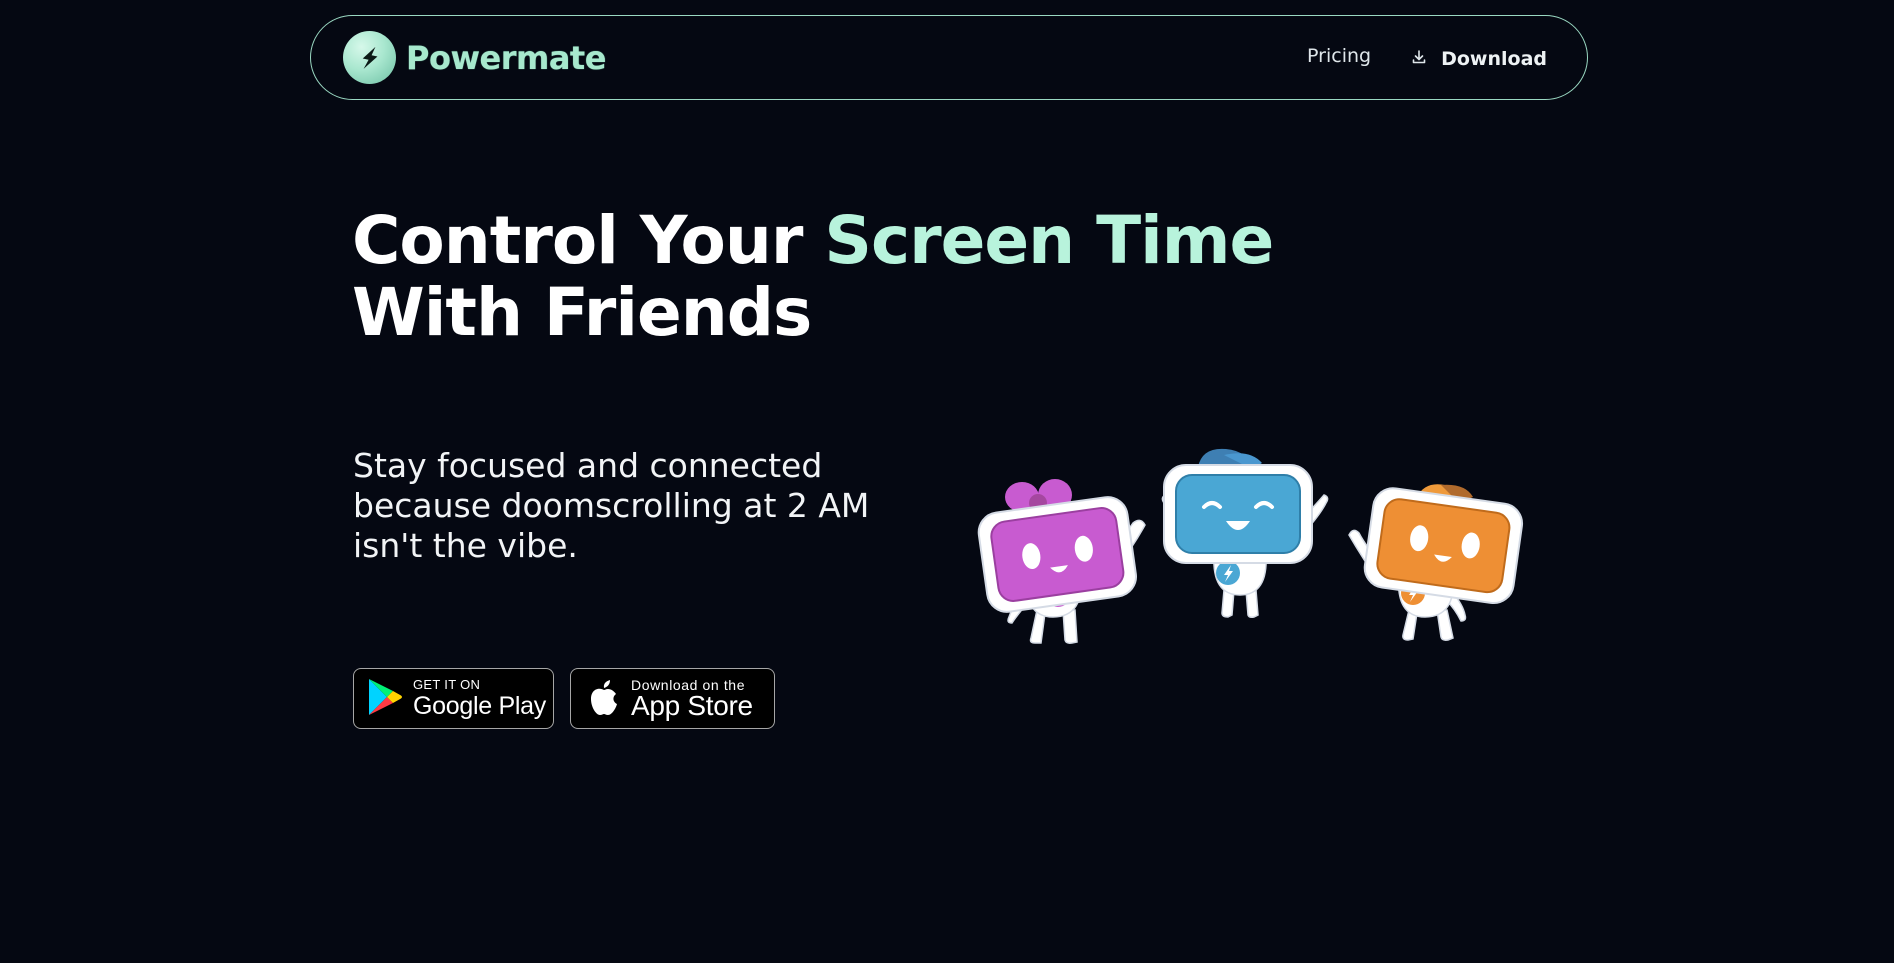 This screenshot has height=963, width=1894. Describe the element at coordinates (1339, 56) in the screenshot. I see `nav-pricing-link: Pricing` at that location.